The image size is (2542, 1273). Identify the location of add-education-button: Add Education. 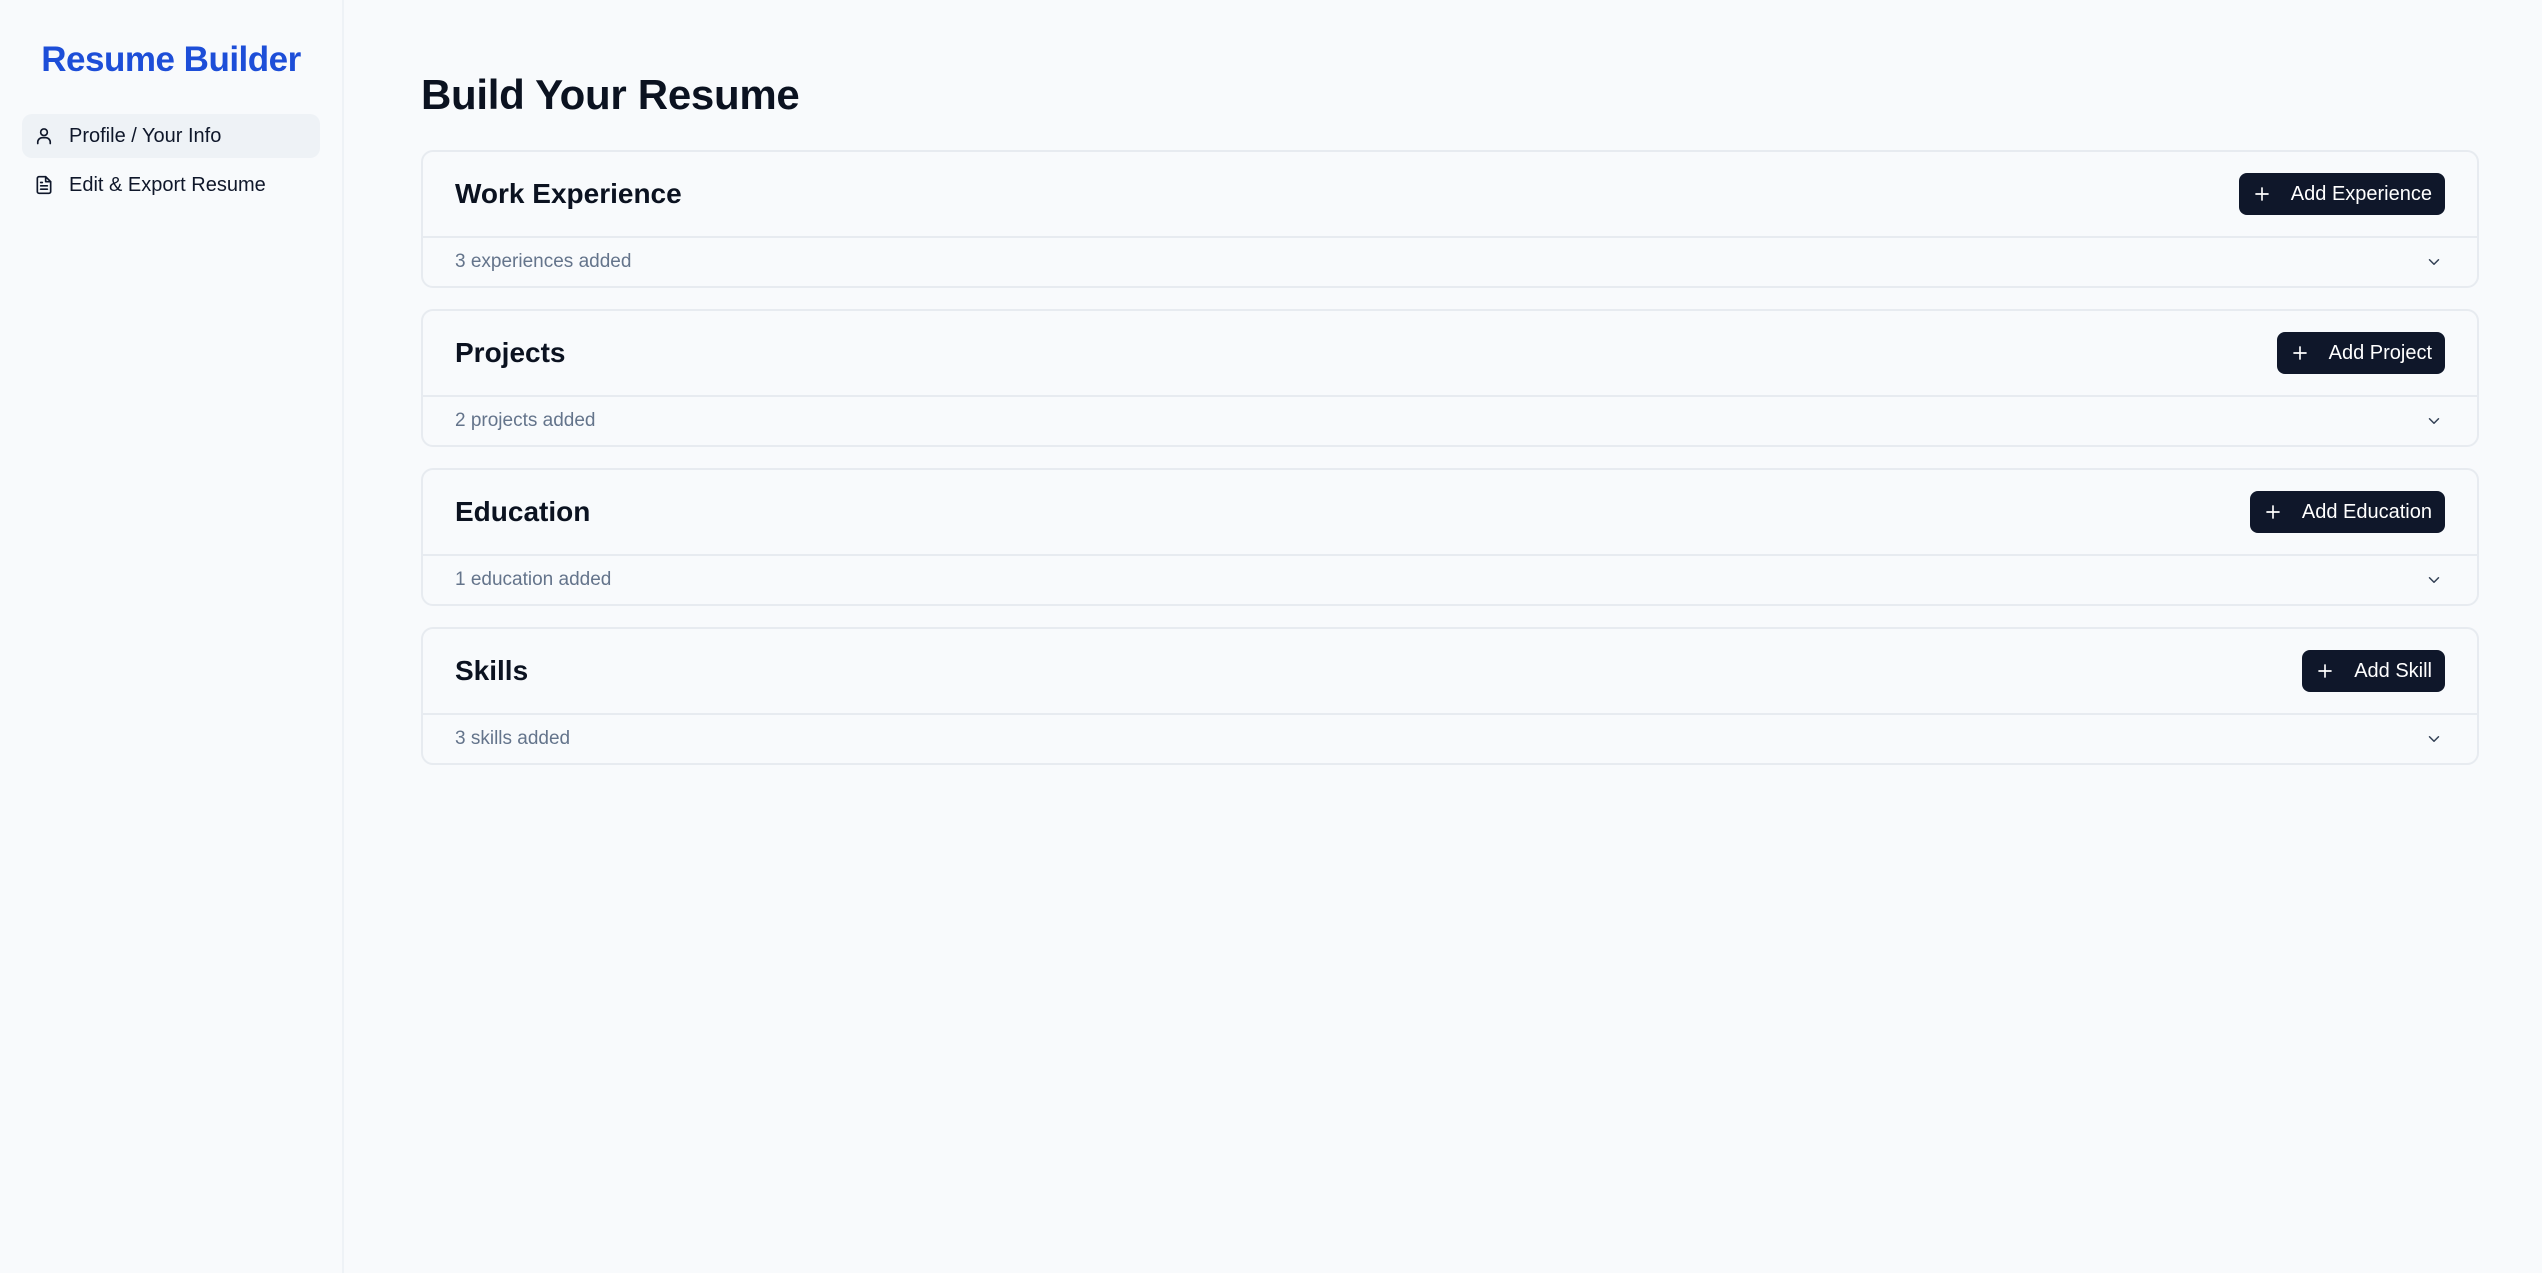
(2347, 512).